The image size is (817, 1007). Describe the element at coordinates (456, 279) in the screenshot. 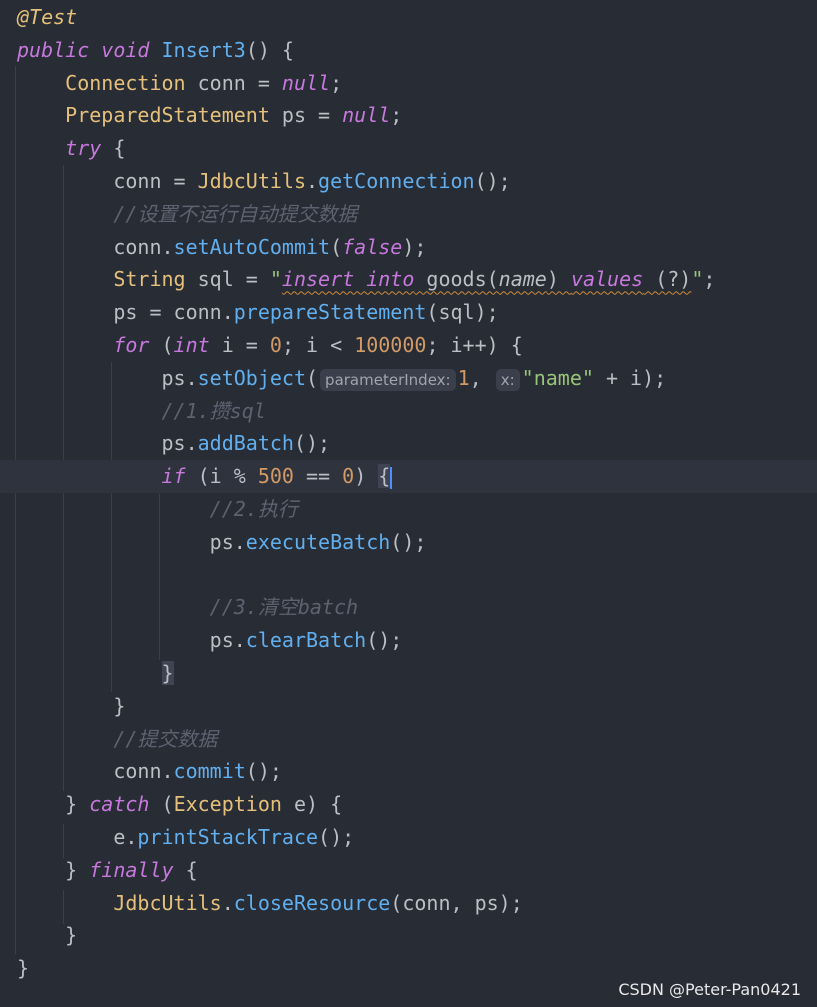

I see `code-token: goods(` at that location.